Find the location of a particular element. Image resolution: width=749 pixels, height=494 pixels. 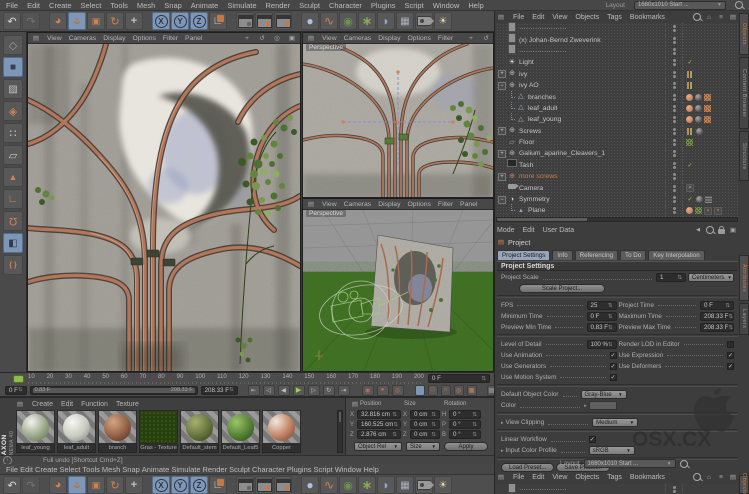

object-name: Light is located at coordinates (526, 62).